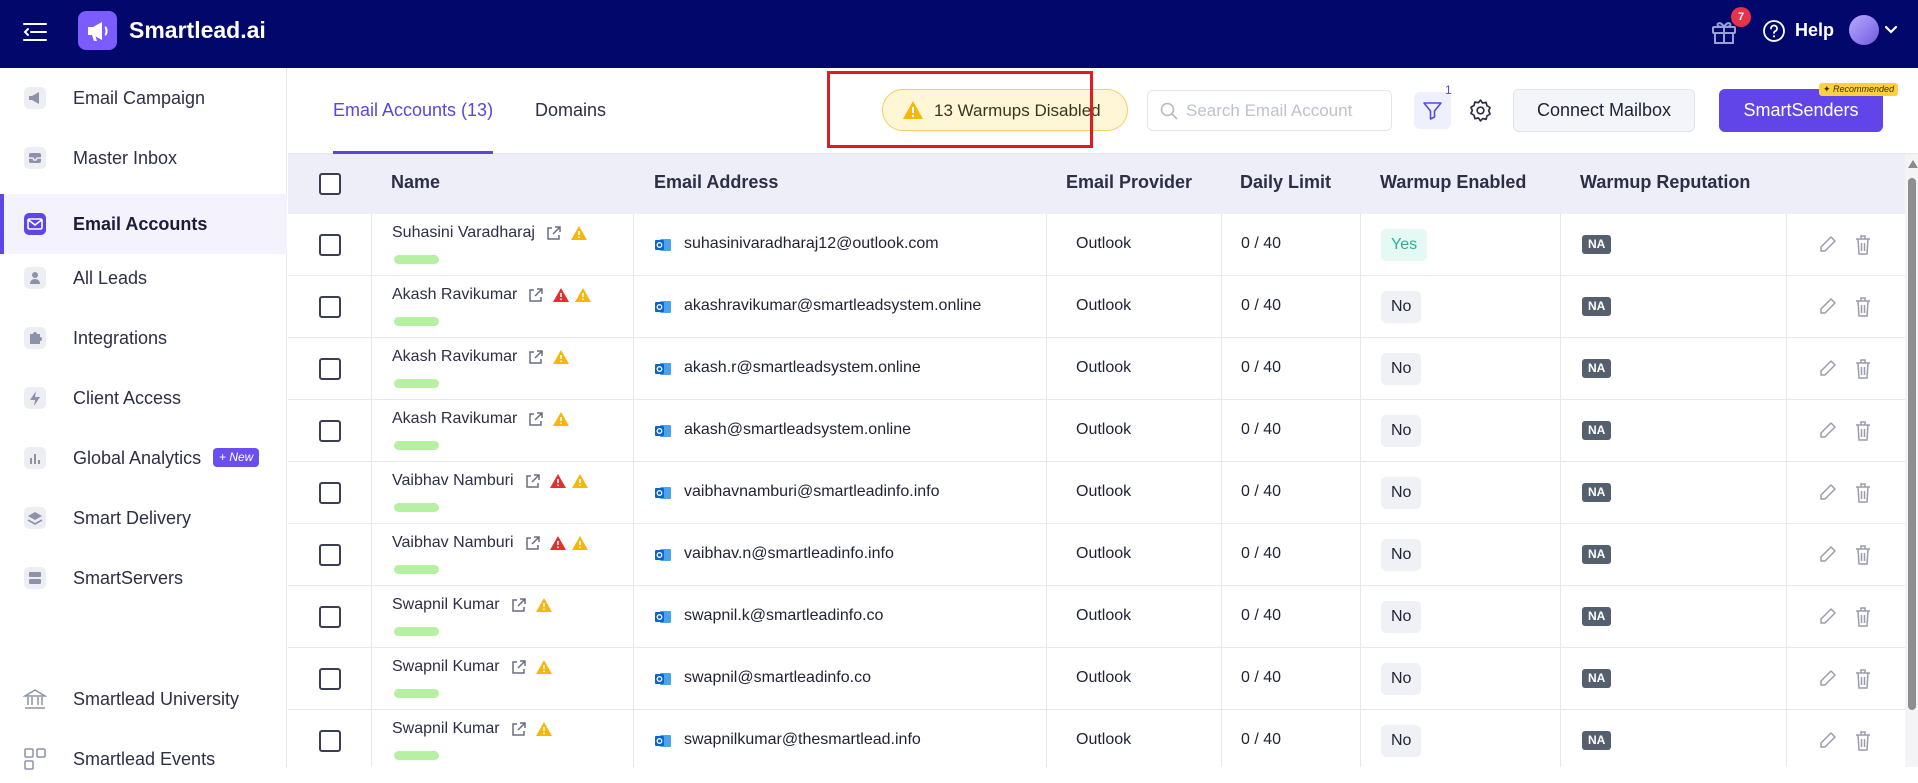 The height and width of the screenshot is (783, 1918). What do you see at coordinates (143, 578) in the screenshot?
I see `sidebar-item-smartservers: SmartServers` at bounding box center [143, 578].